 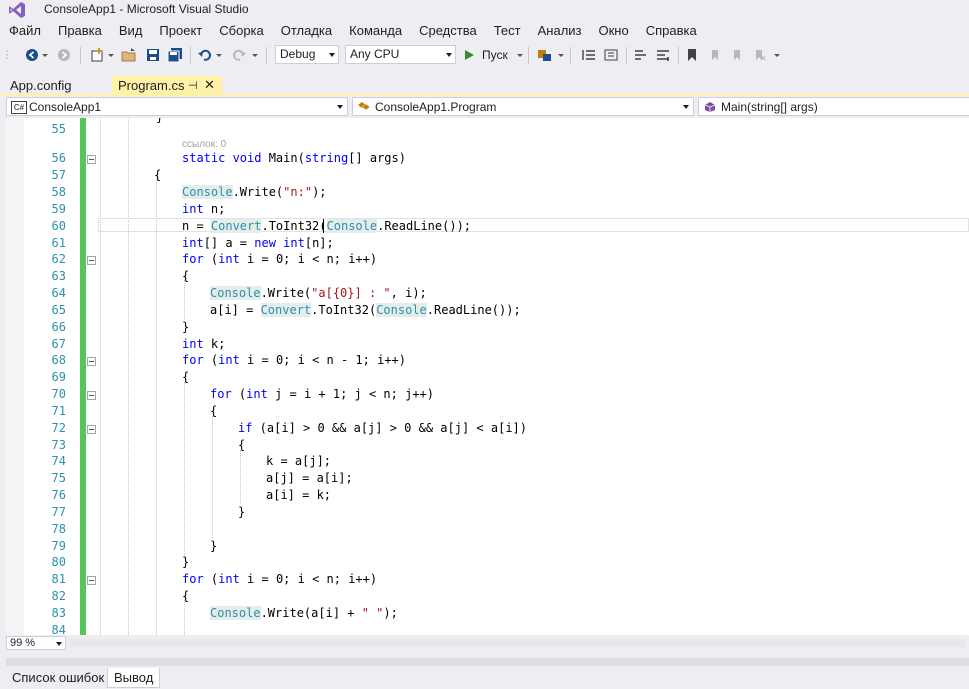 What do you see at coordinates (58, 445) in the screenshot?
I see `line-number: 73` at bounding box center [58, 445].